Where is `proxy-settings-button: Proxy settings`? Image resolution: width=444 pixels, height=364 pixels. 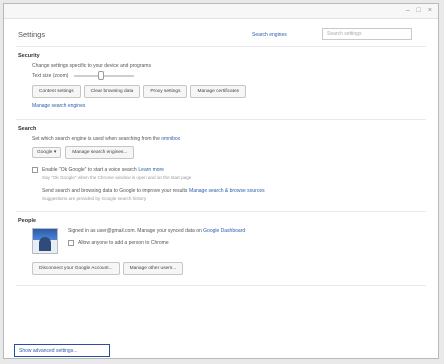
proxy-settings-button: Proxy settings is located at coordinates (165, 91).